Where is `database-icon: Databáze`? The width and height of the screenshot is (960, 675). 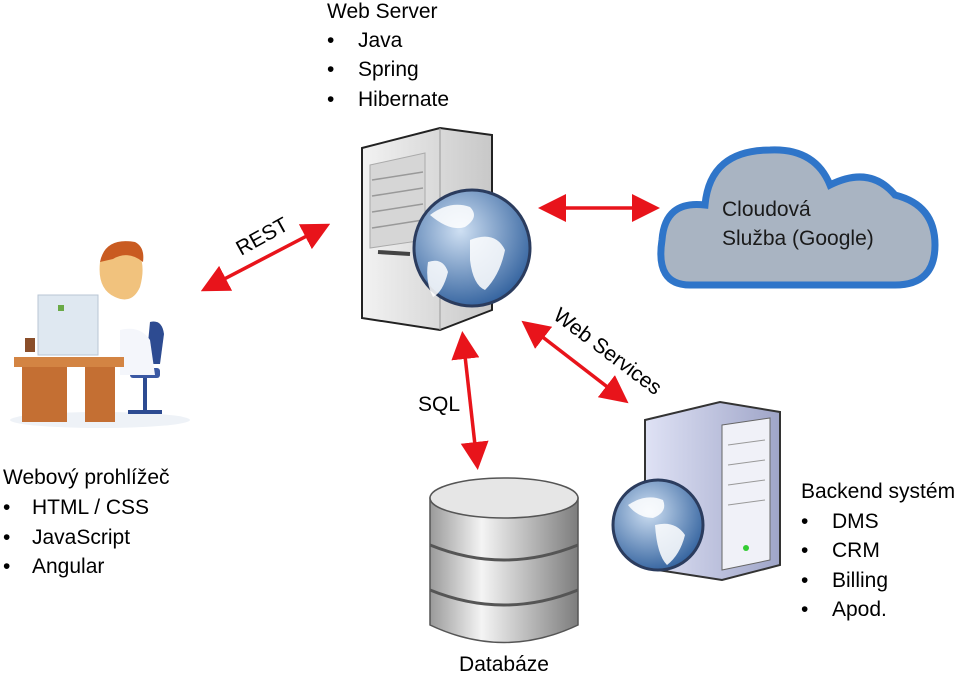
database-icon: Databáze is located at coordinates (504, 576).